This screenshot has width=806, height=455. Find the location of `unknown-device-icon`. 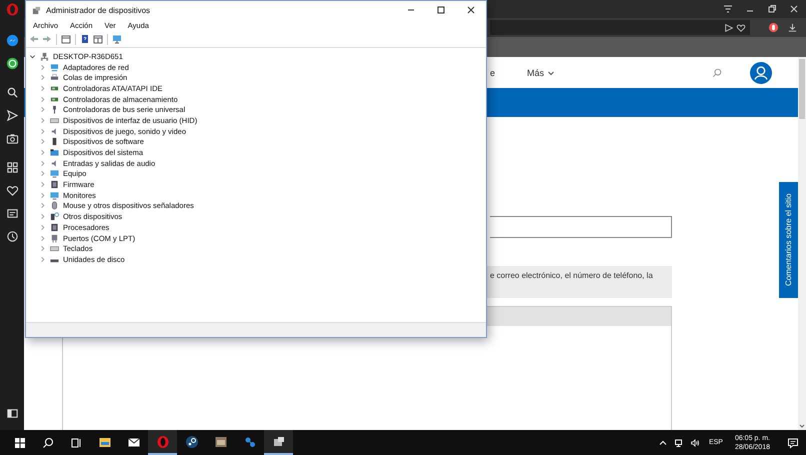

unknown-device-icon is located at coordinates (54, 217).